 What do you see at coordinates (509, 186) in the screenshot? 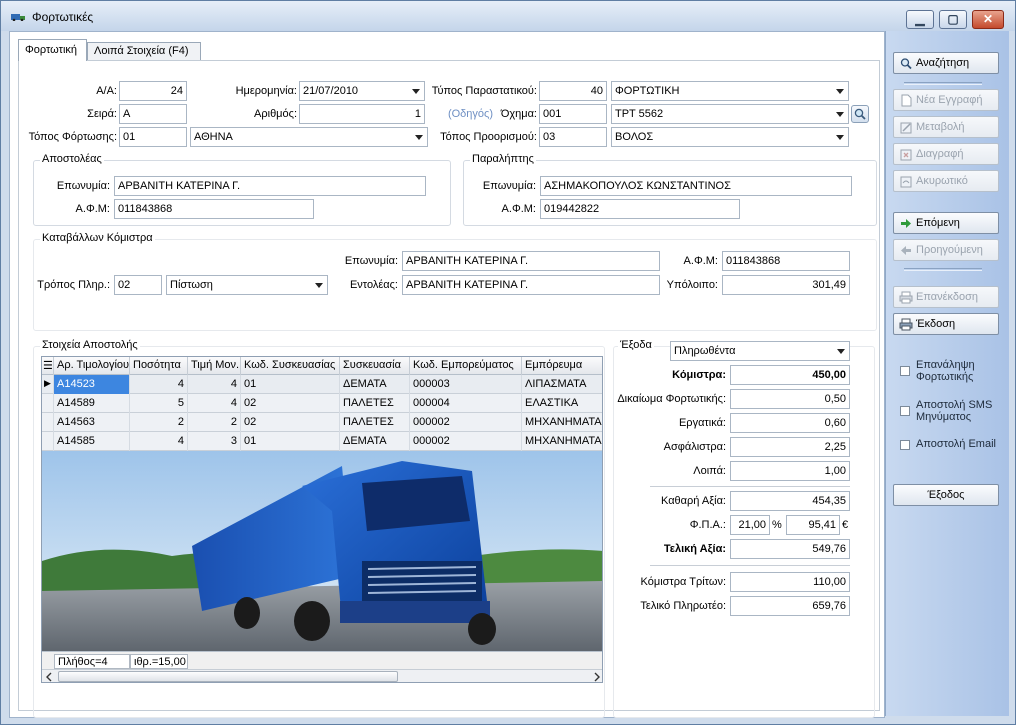
I see `receiver-name-label: Επωνυμία:` at bounding box center [509, 186].